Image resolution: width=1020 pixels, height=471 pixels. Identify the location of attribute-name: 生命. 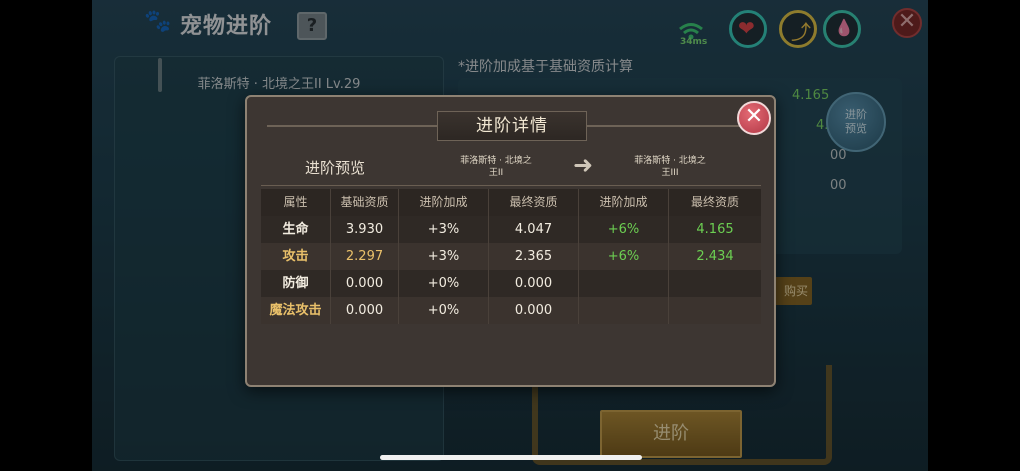
(296, 229).